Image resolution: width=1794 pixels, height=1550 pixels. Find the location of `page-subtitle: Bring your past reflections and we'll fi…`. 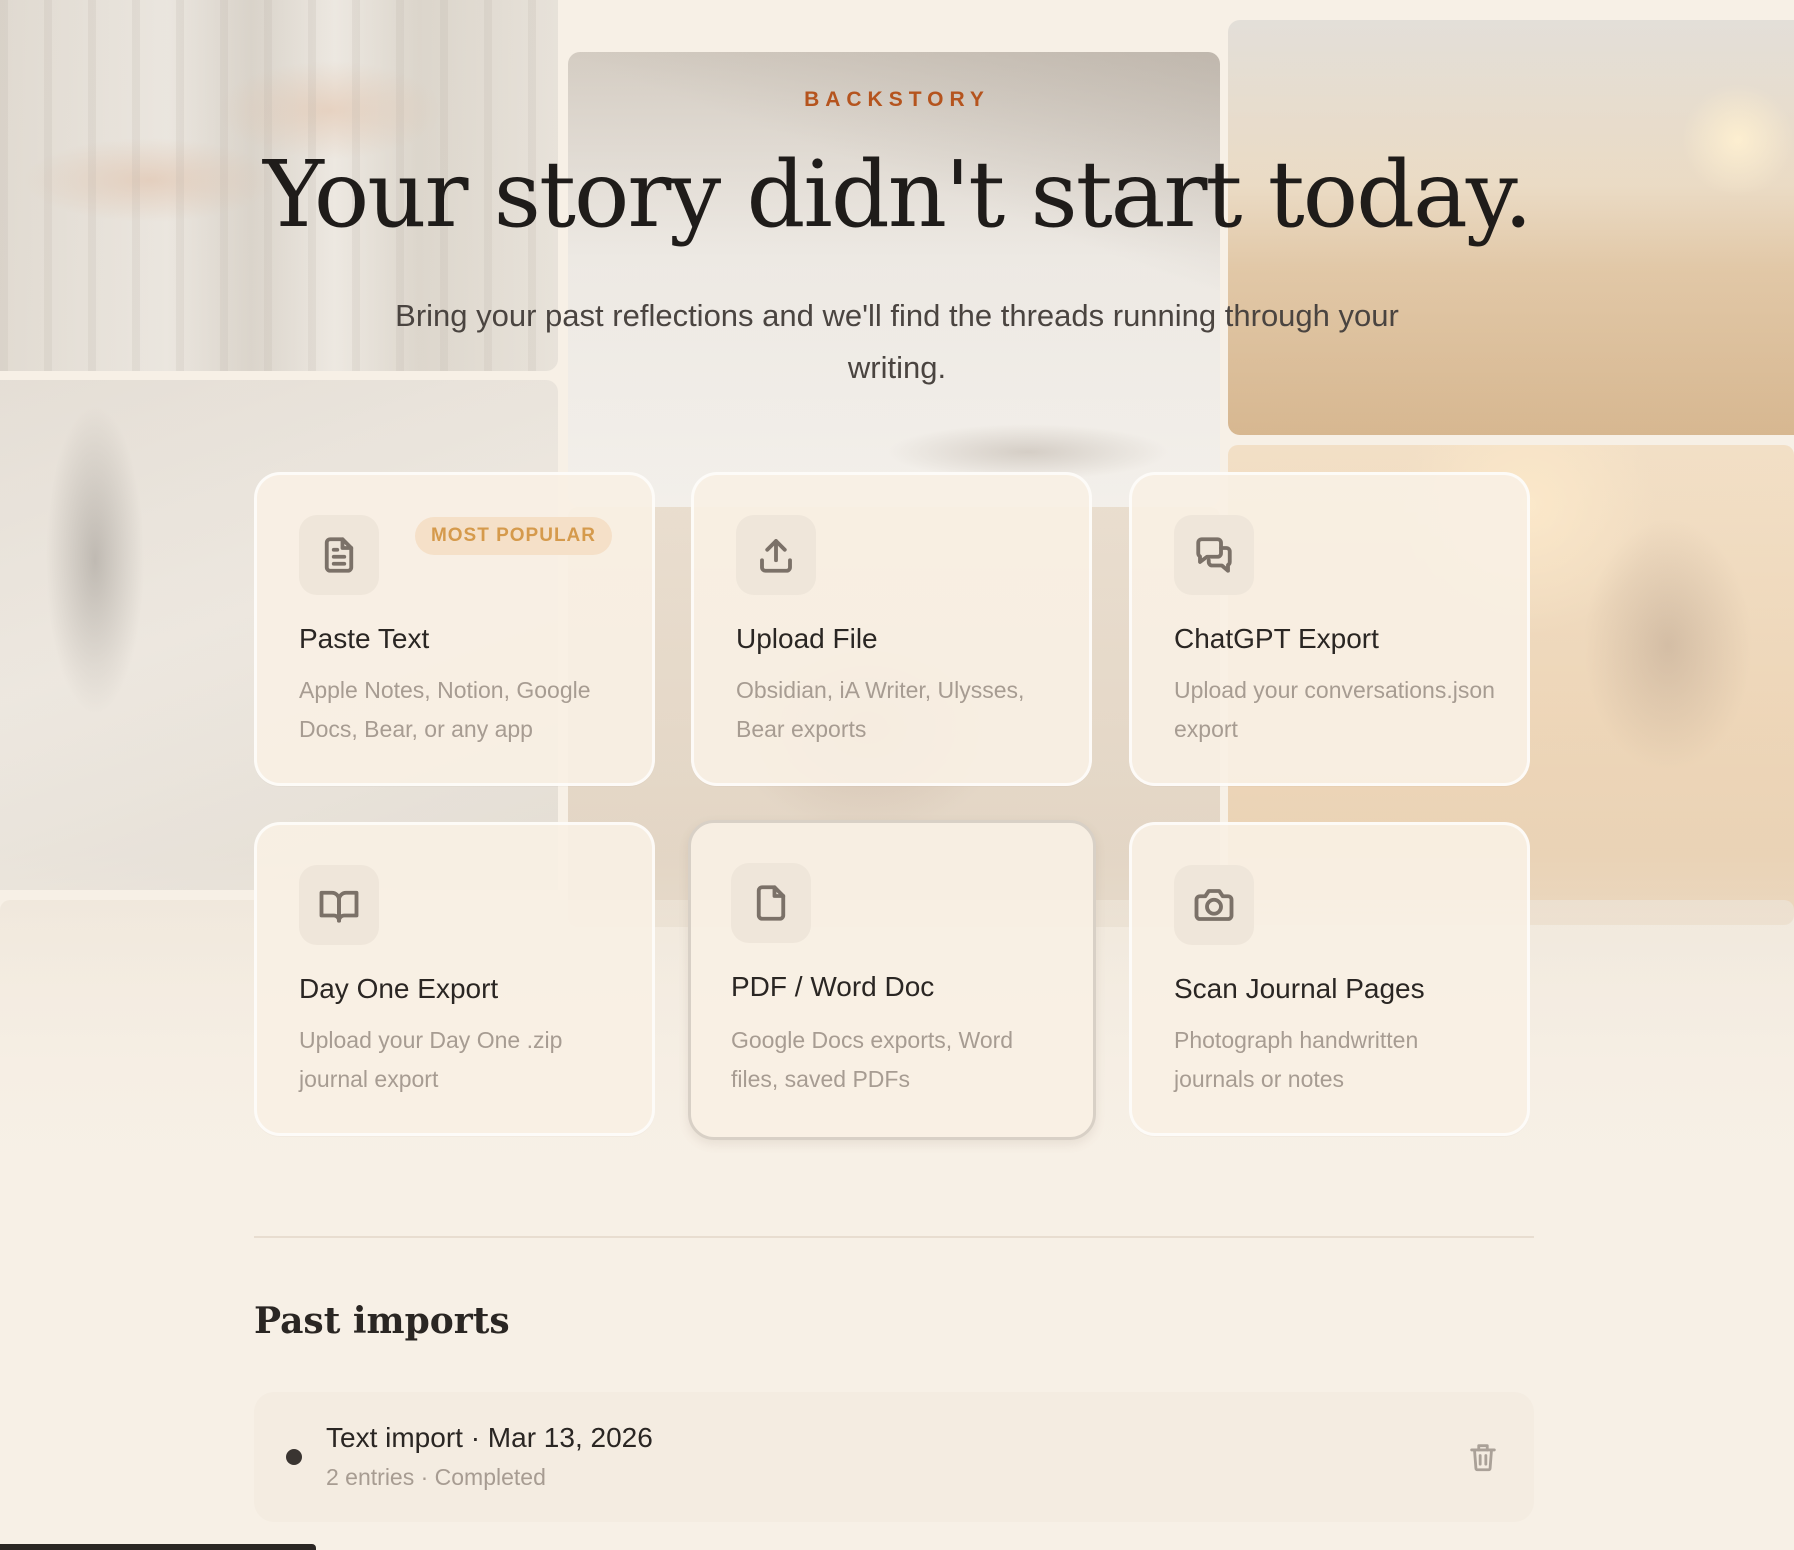

page-subtitle: Bring your past reflections and we'll fi… is located at coordinates (897, 341).